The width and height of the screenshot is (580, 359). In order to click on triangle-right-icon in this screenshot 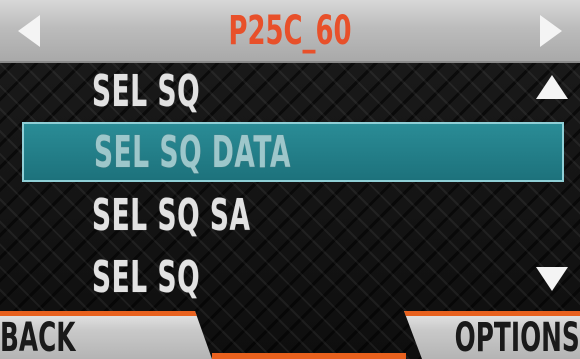, I will do `click(551, 30)`.